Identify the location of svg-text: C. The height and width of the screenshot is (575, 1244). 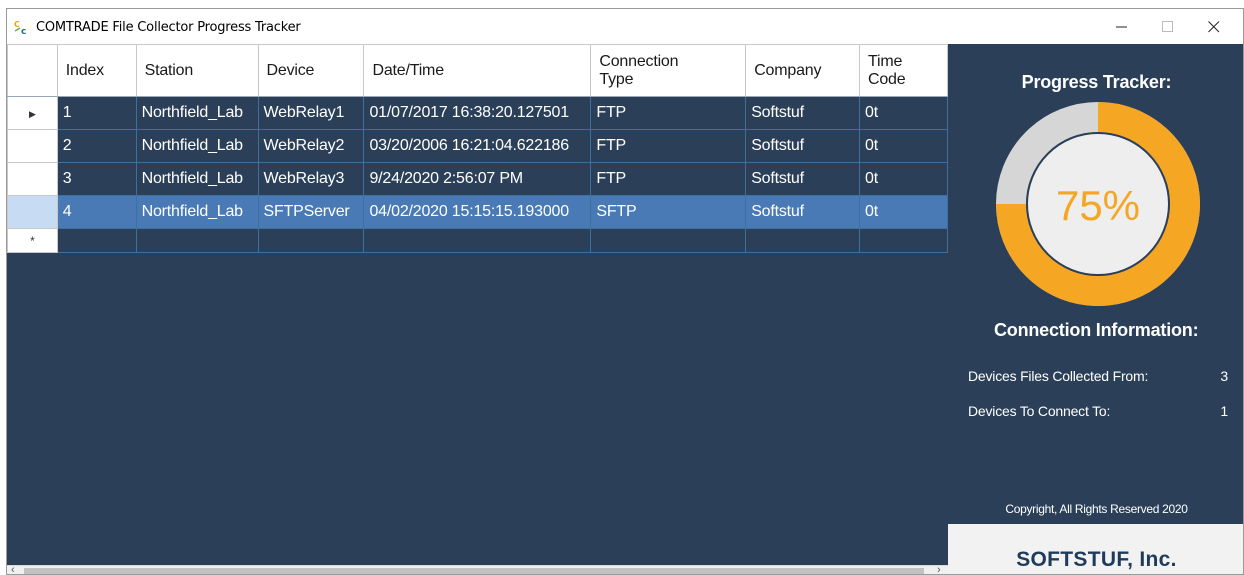
(17, 24).